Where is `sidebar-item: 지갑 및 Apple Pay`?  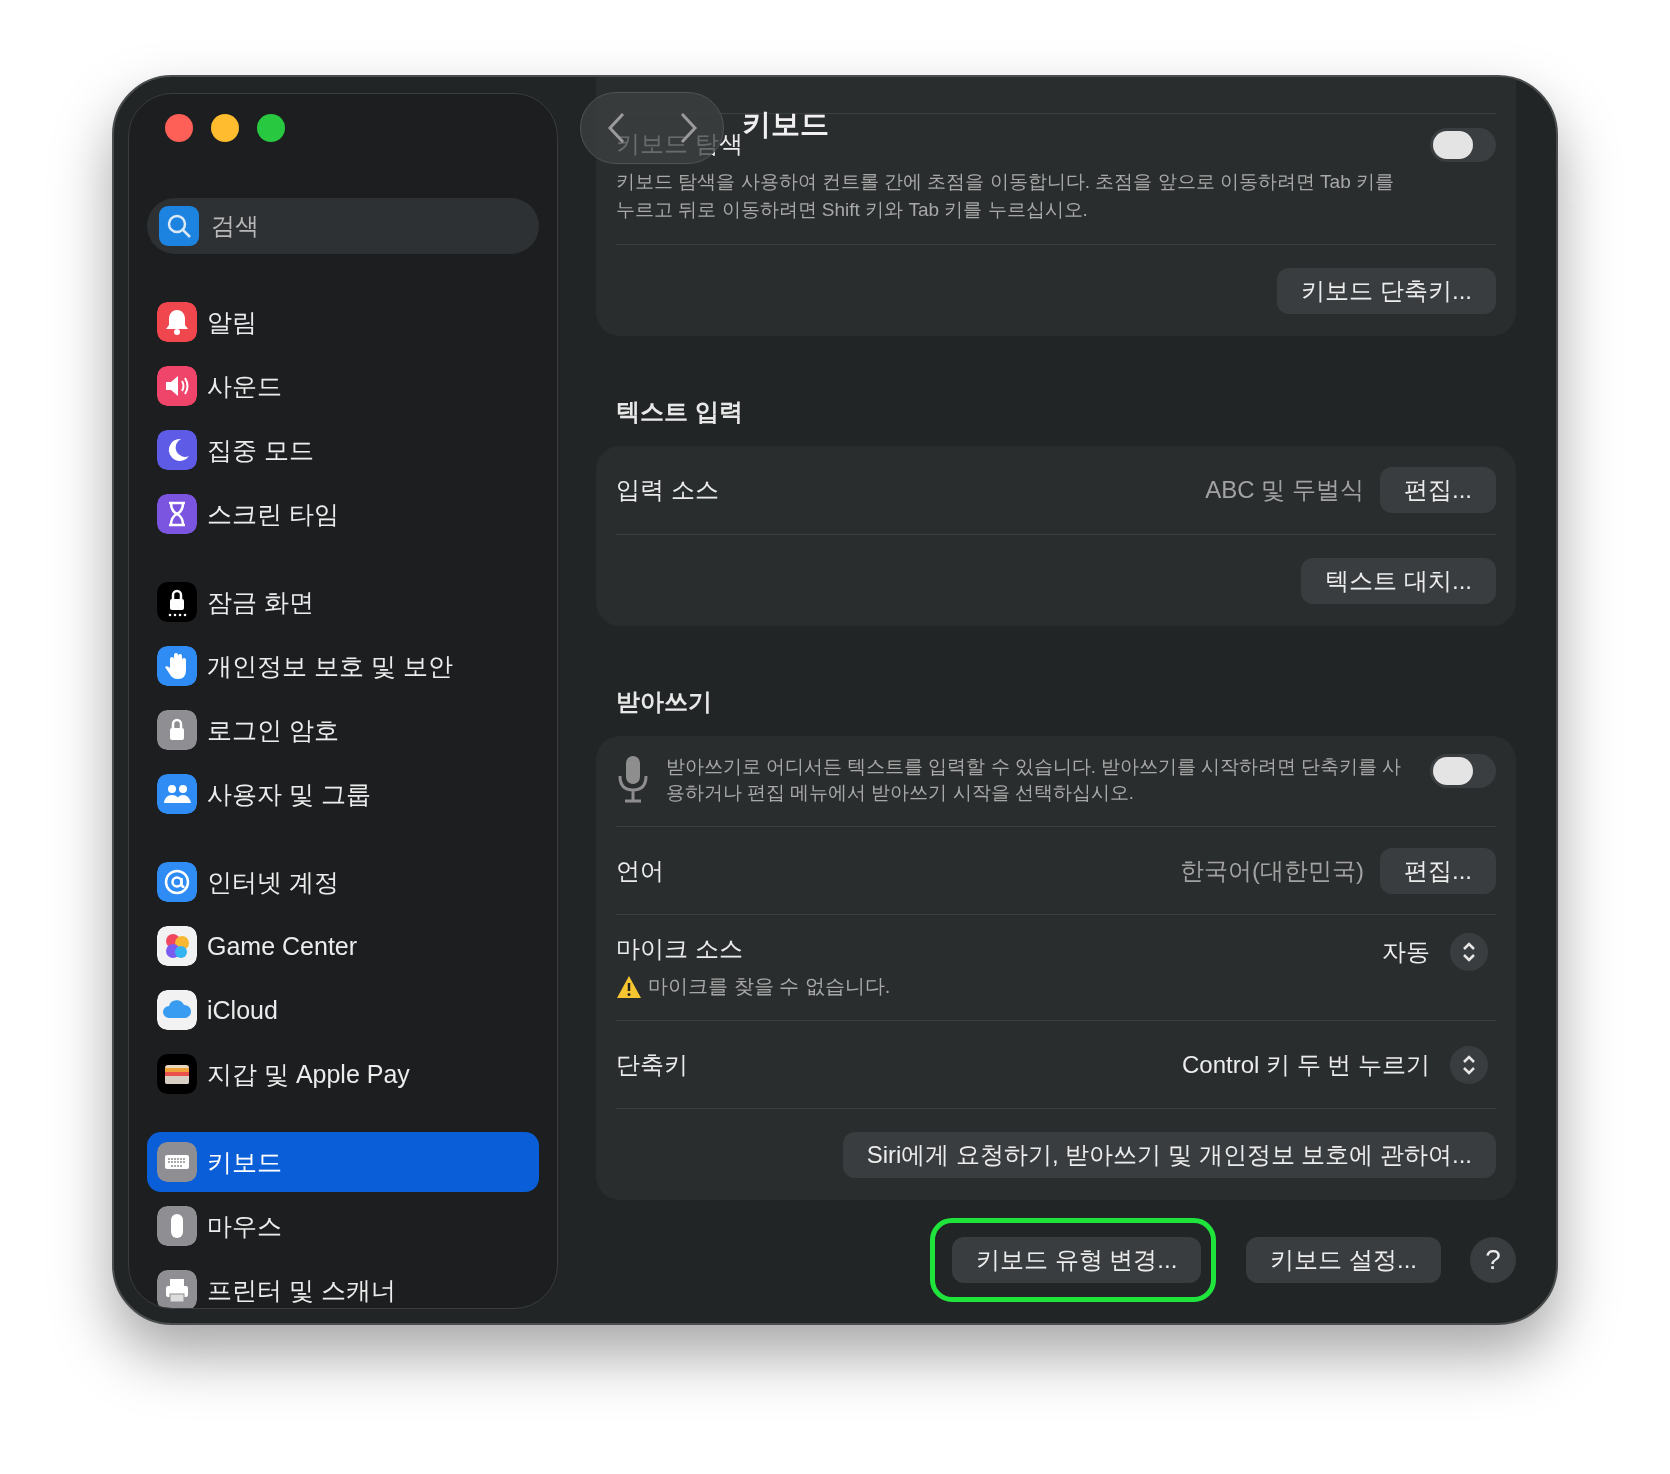 sidebar-item: 지갑 및 Apple Pay is located at coordinates (343, 1074).